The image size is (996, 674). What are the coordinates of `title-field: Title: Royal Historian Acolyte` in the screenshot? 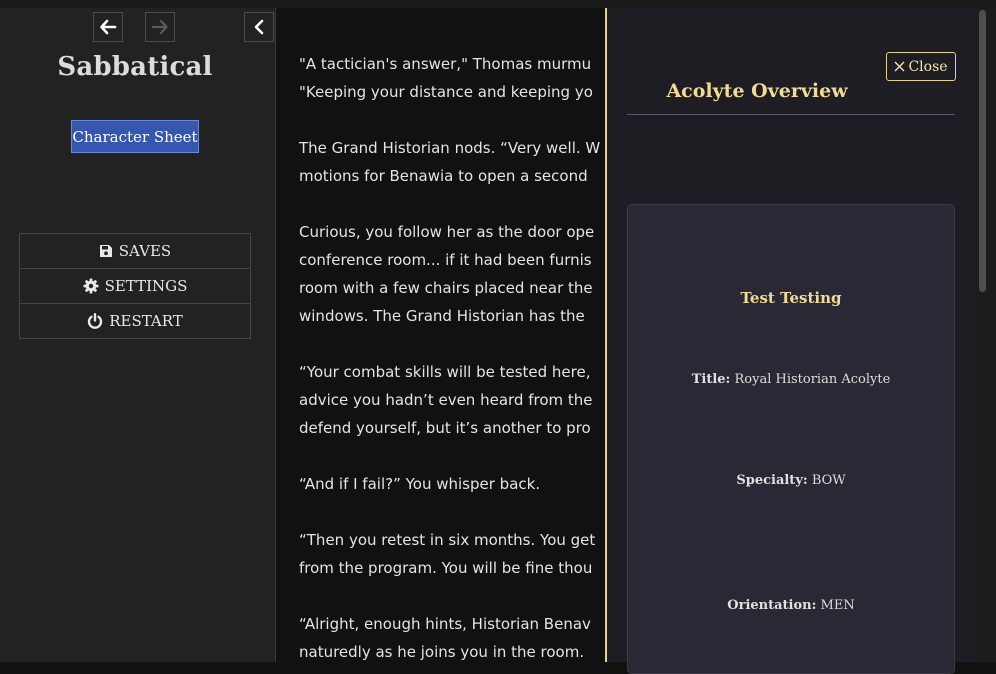 It's located at (791, 379).